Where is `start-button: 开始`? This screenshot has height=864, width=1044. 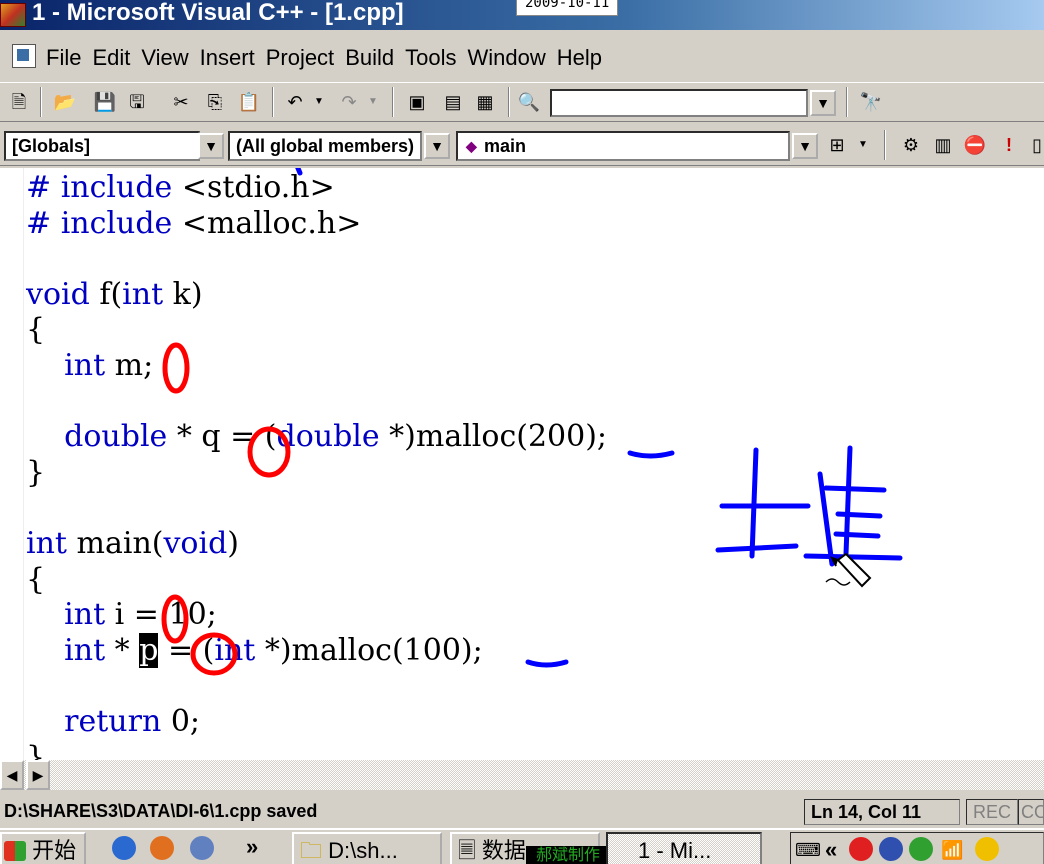
start-button: 开始 is located at coordinates (43, 848).